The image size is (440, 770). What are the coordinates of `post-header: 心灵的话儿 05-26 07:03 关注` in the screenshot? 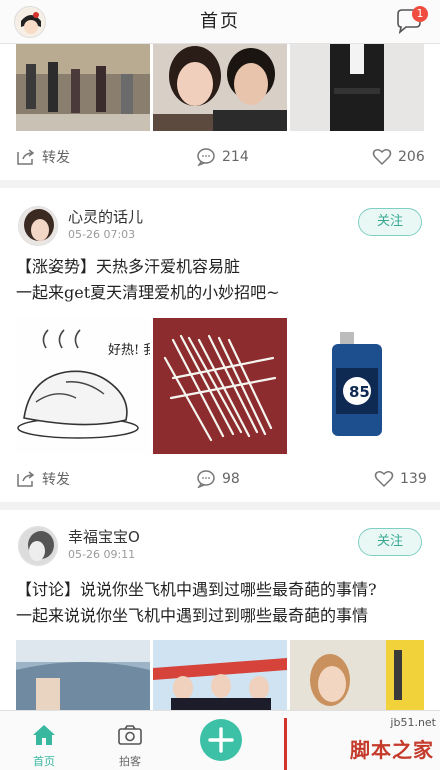 It's located at (220, 228).